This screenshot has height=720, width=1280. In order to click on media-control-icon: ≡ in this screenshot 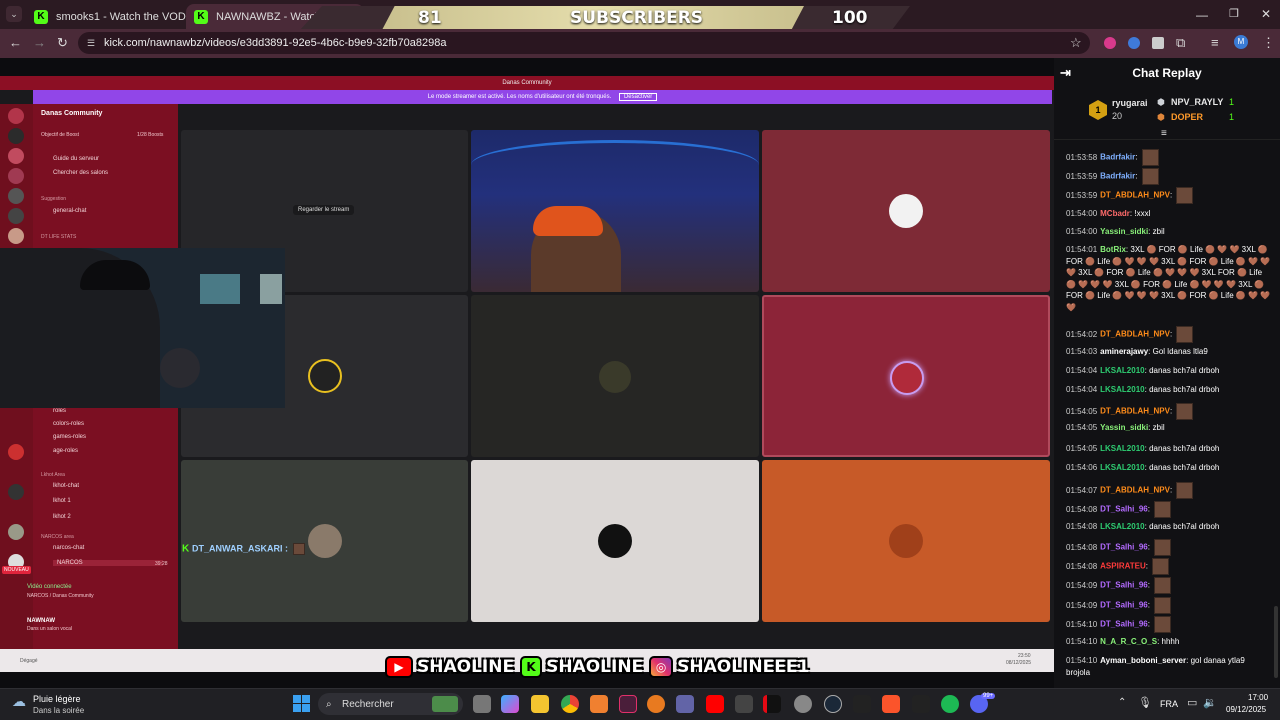, I will do `click(1215, 42)`.